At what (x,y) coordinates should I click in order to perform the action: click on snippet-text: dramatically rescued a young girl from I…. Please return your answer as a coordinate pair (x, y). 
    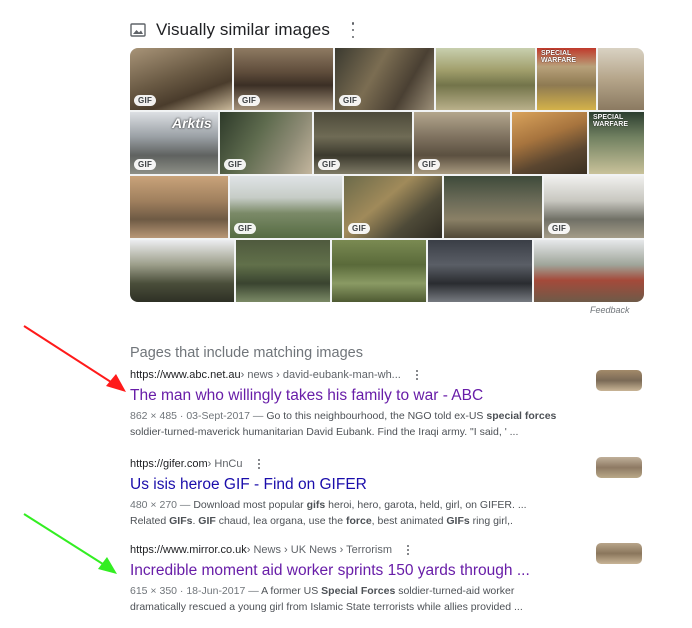
    Looking at the image, I should click on (326, 607).